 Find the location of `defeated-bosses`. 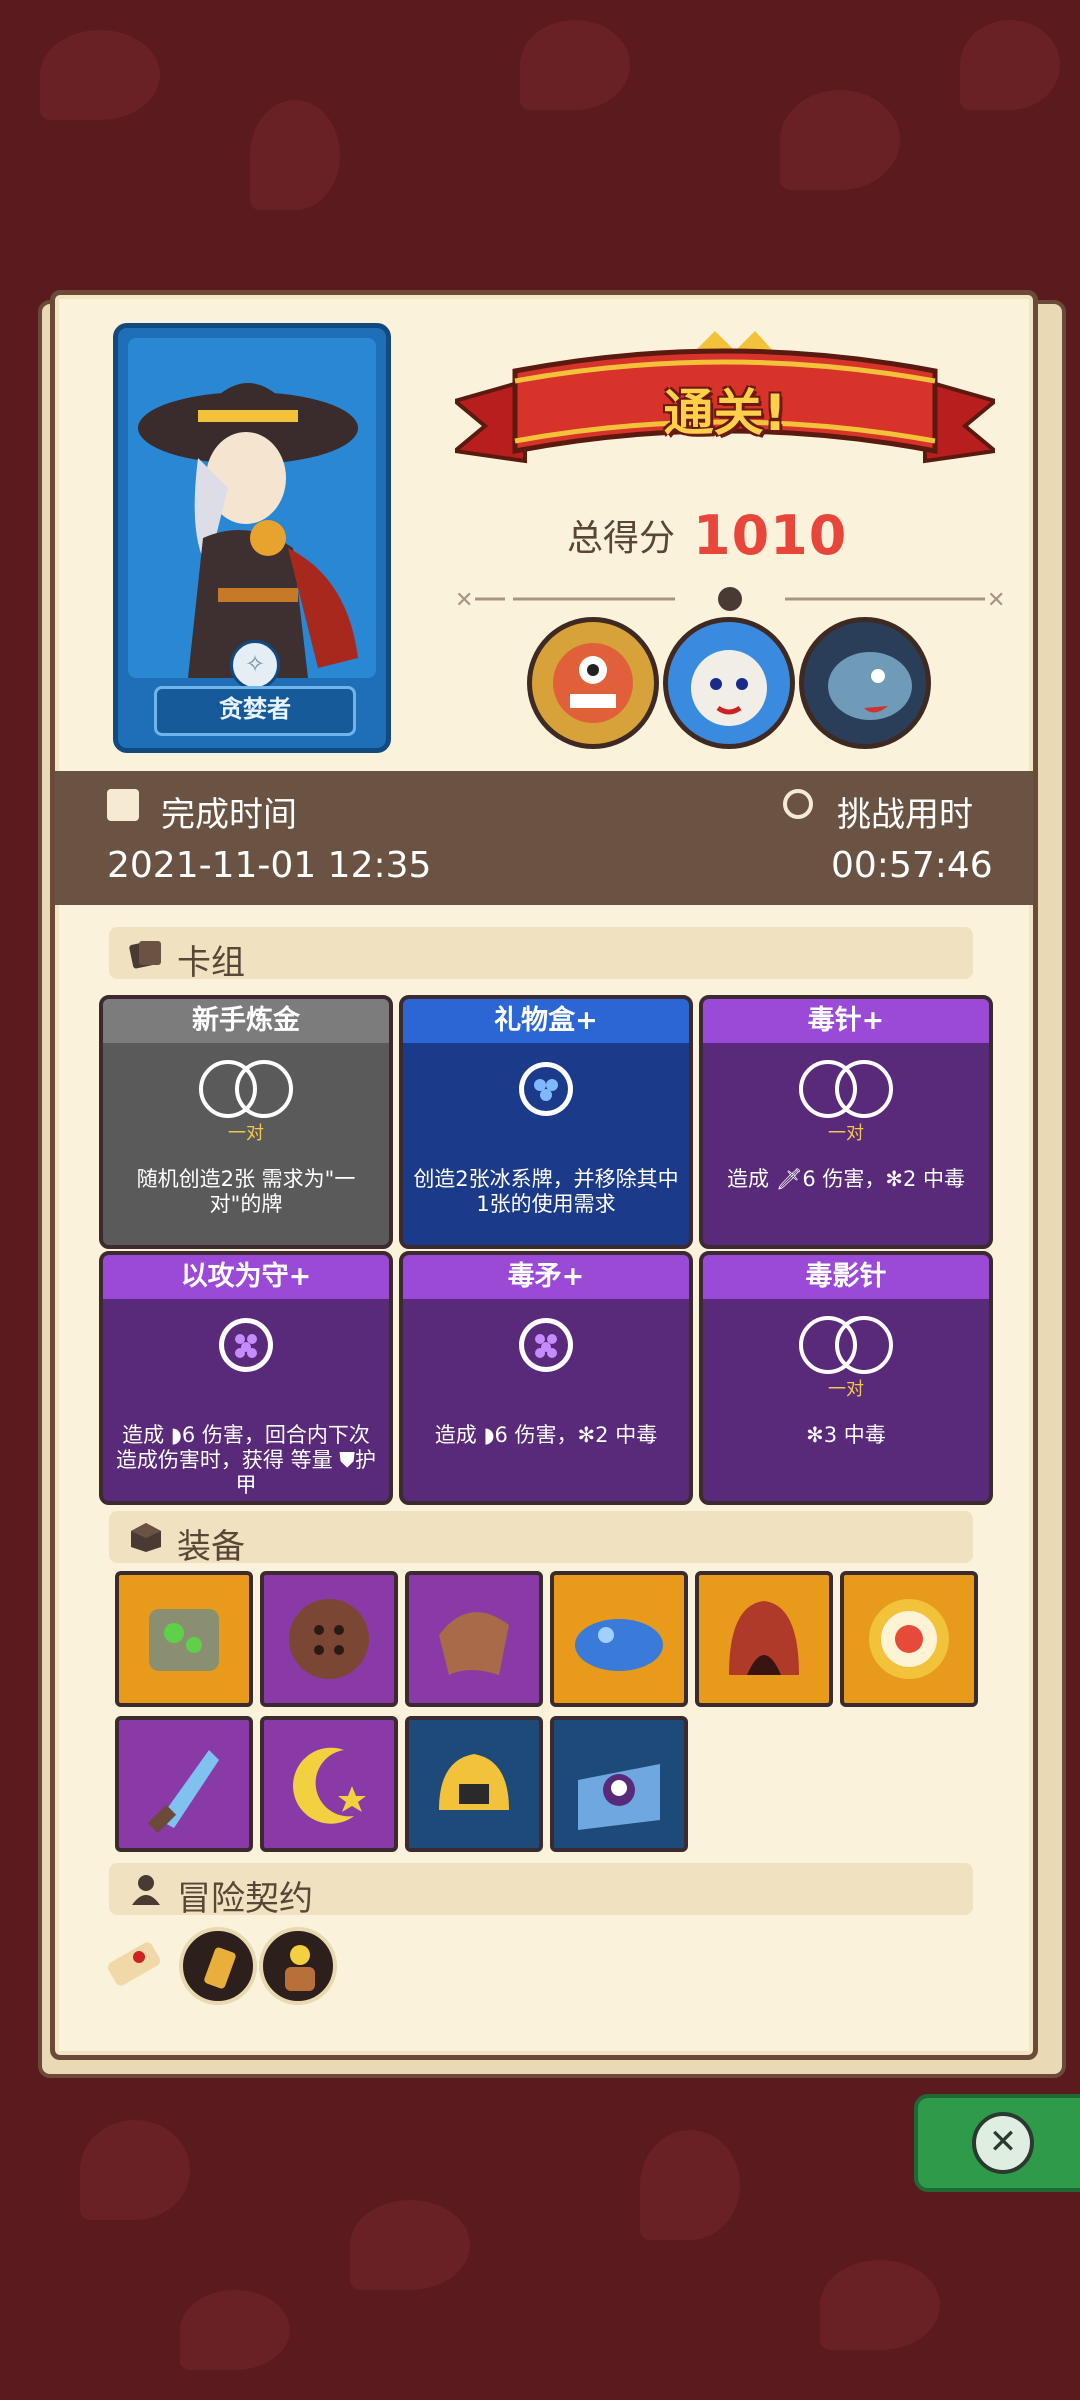

defeated-bosses is located at coordinates (737, 683).